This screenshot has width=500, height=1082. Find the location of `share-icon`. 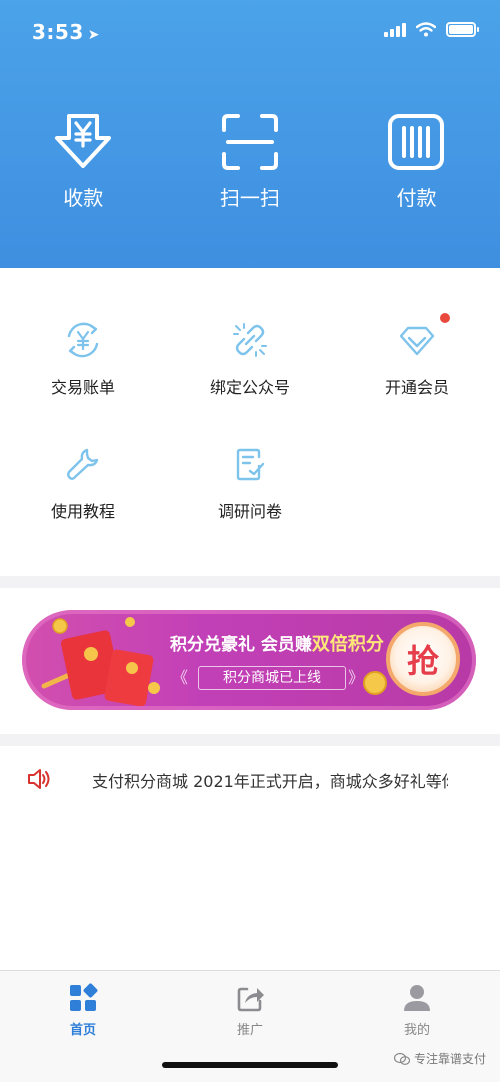

share-icon is located at coordinates (250, 999).